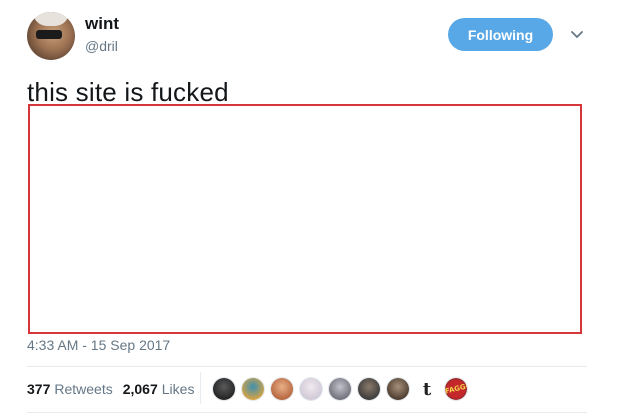 The image size is (620, 420). What do you see at coordinates (200, 388) in the screenshot?
I see `stats-separator` at bounding box center [200, 388].